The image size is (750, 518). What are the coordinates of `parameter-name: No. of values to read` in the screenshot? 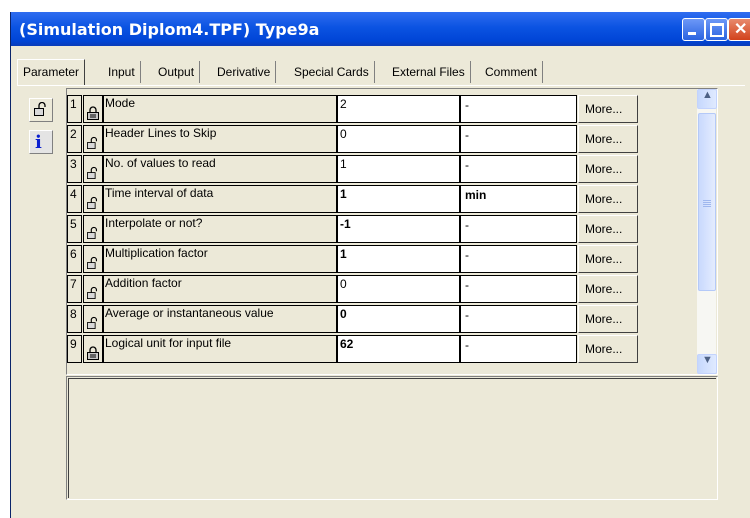 It's located at (220, 169).